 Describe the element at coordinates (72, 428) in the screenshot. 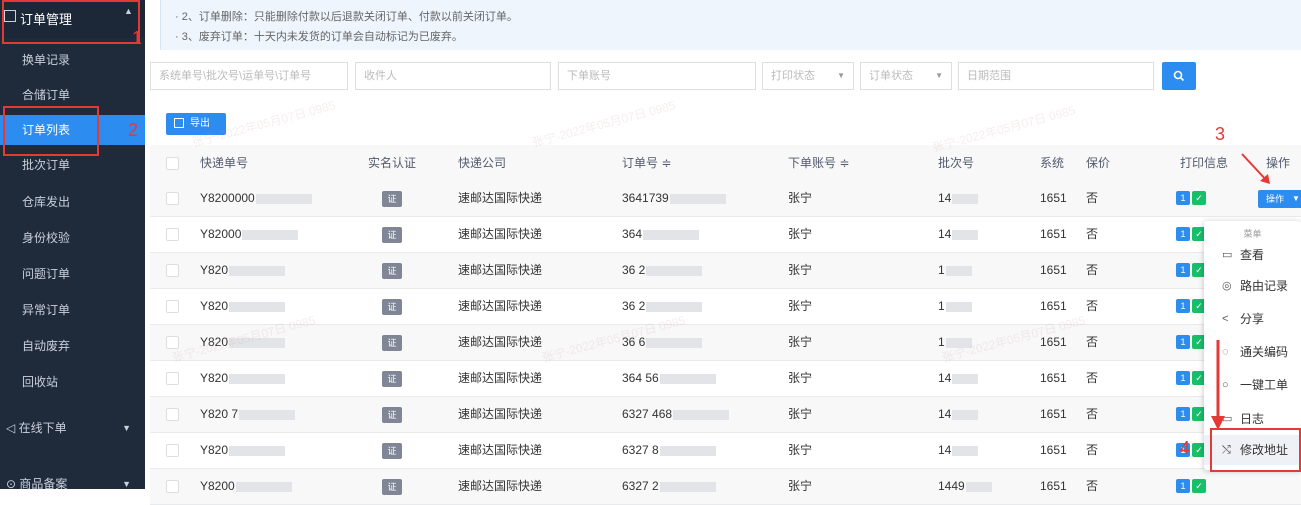

I see `sidebar-group-online-order: ◁ 在线下单 ▼` at that location.